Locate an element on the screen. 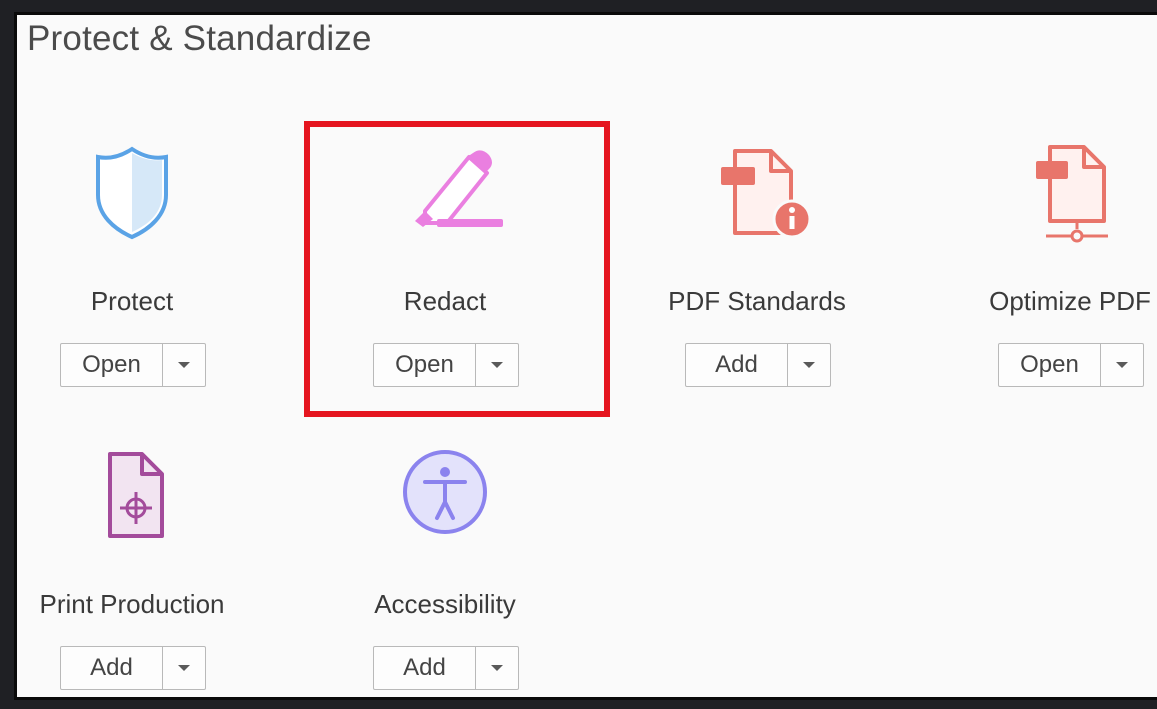  tool-label: Accessibility is located at coordinates (445, 604).